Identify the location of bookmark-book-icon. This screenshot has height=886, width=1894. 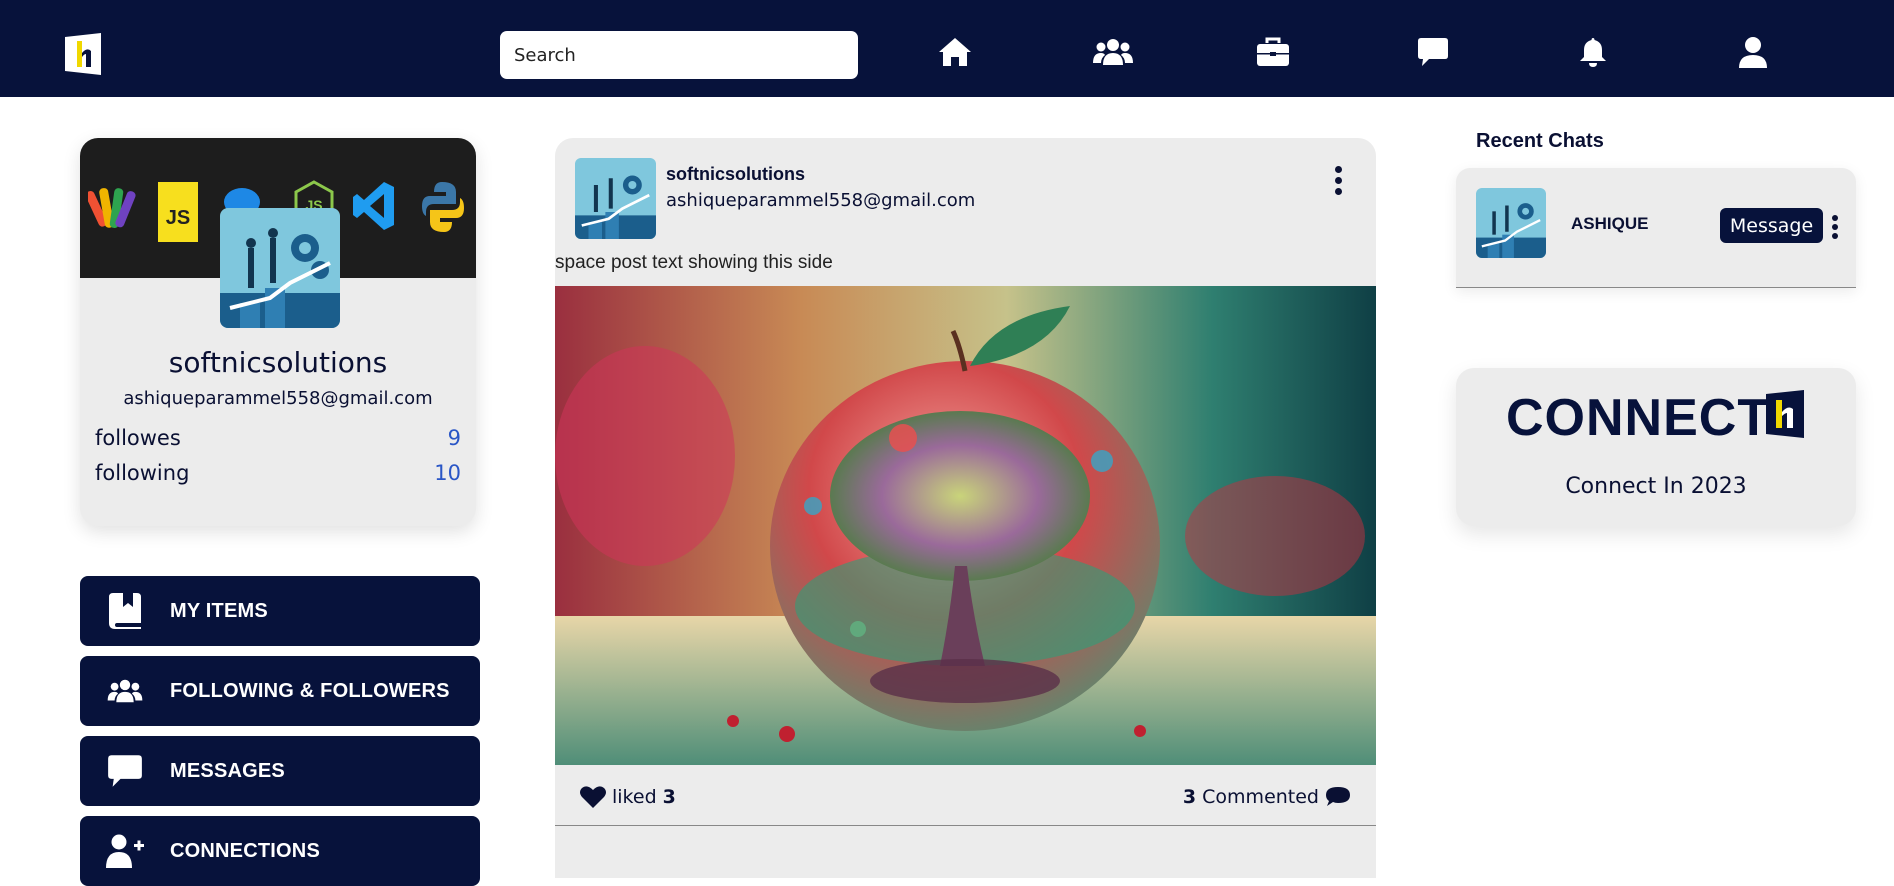
(125, 611).